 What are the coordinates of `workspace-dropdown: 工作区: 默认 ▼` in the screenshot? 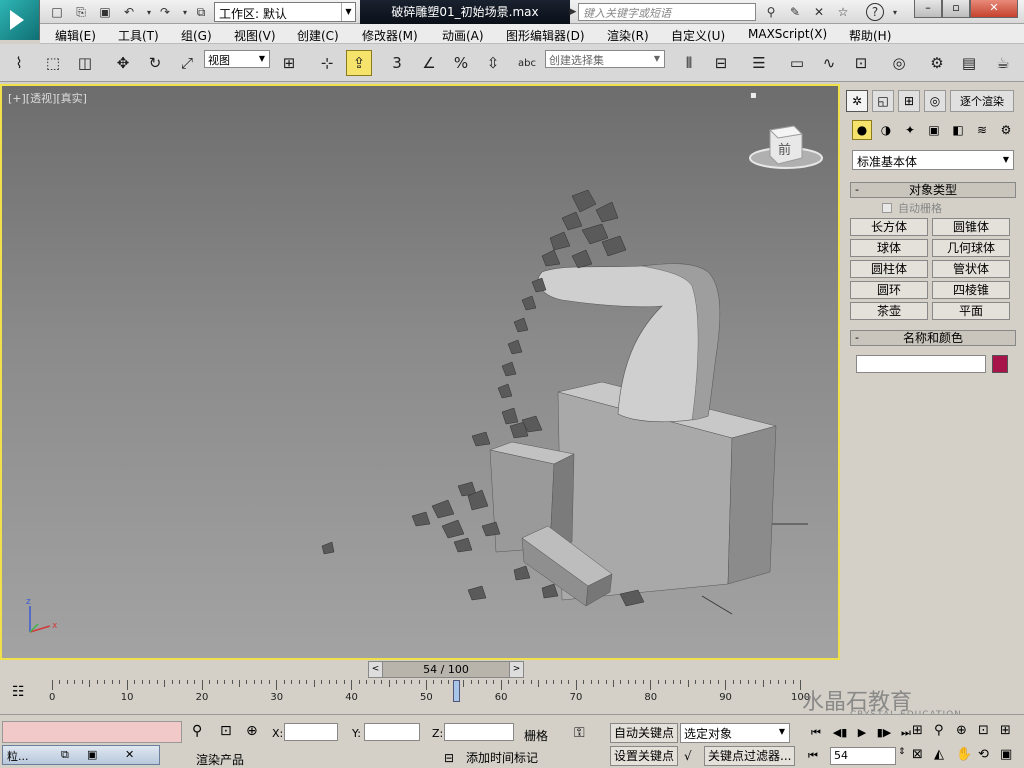 It's located at (285, 12).